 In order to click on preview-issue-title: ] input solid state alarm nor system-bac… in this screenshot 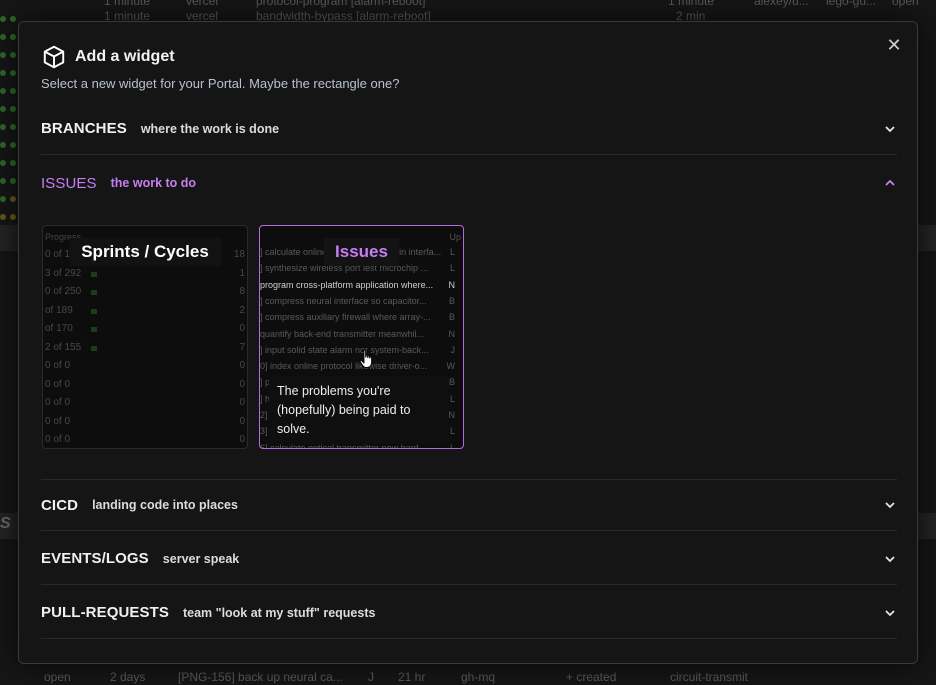, I will do `click(344, 349)`.